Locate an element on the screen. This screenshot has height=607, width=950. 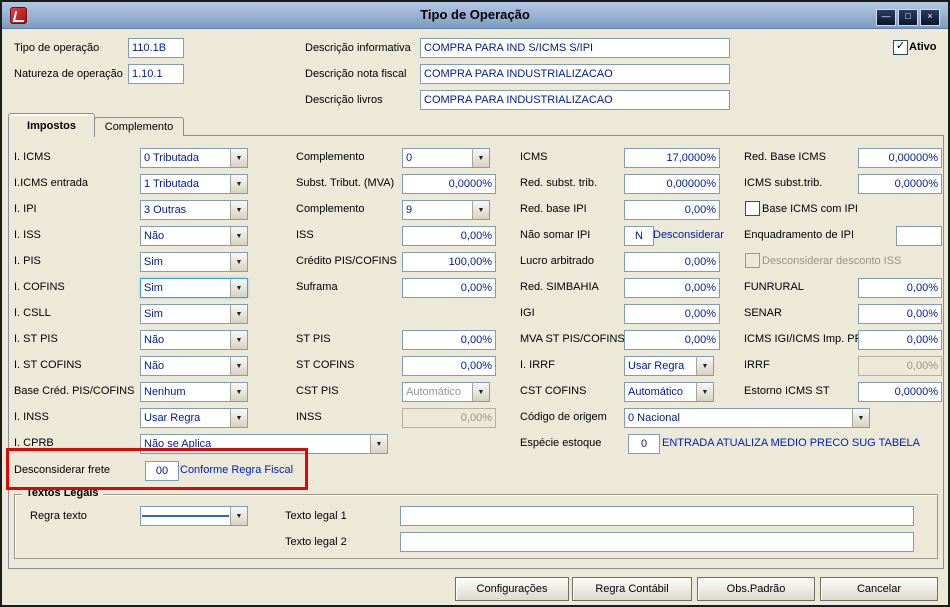
estorno-icms-st-field: 0,0000% is located at coordinates (900, 392).